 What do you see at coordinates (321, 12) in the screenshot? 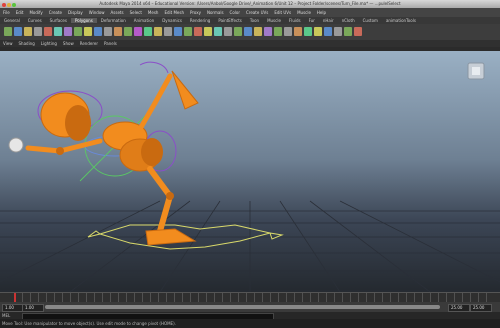
I see `menu-help: Help` at bounding box center [321, 12].